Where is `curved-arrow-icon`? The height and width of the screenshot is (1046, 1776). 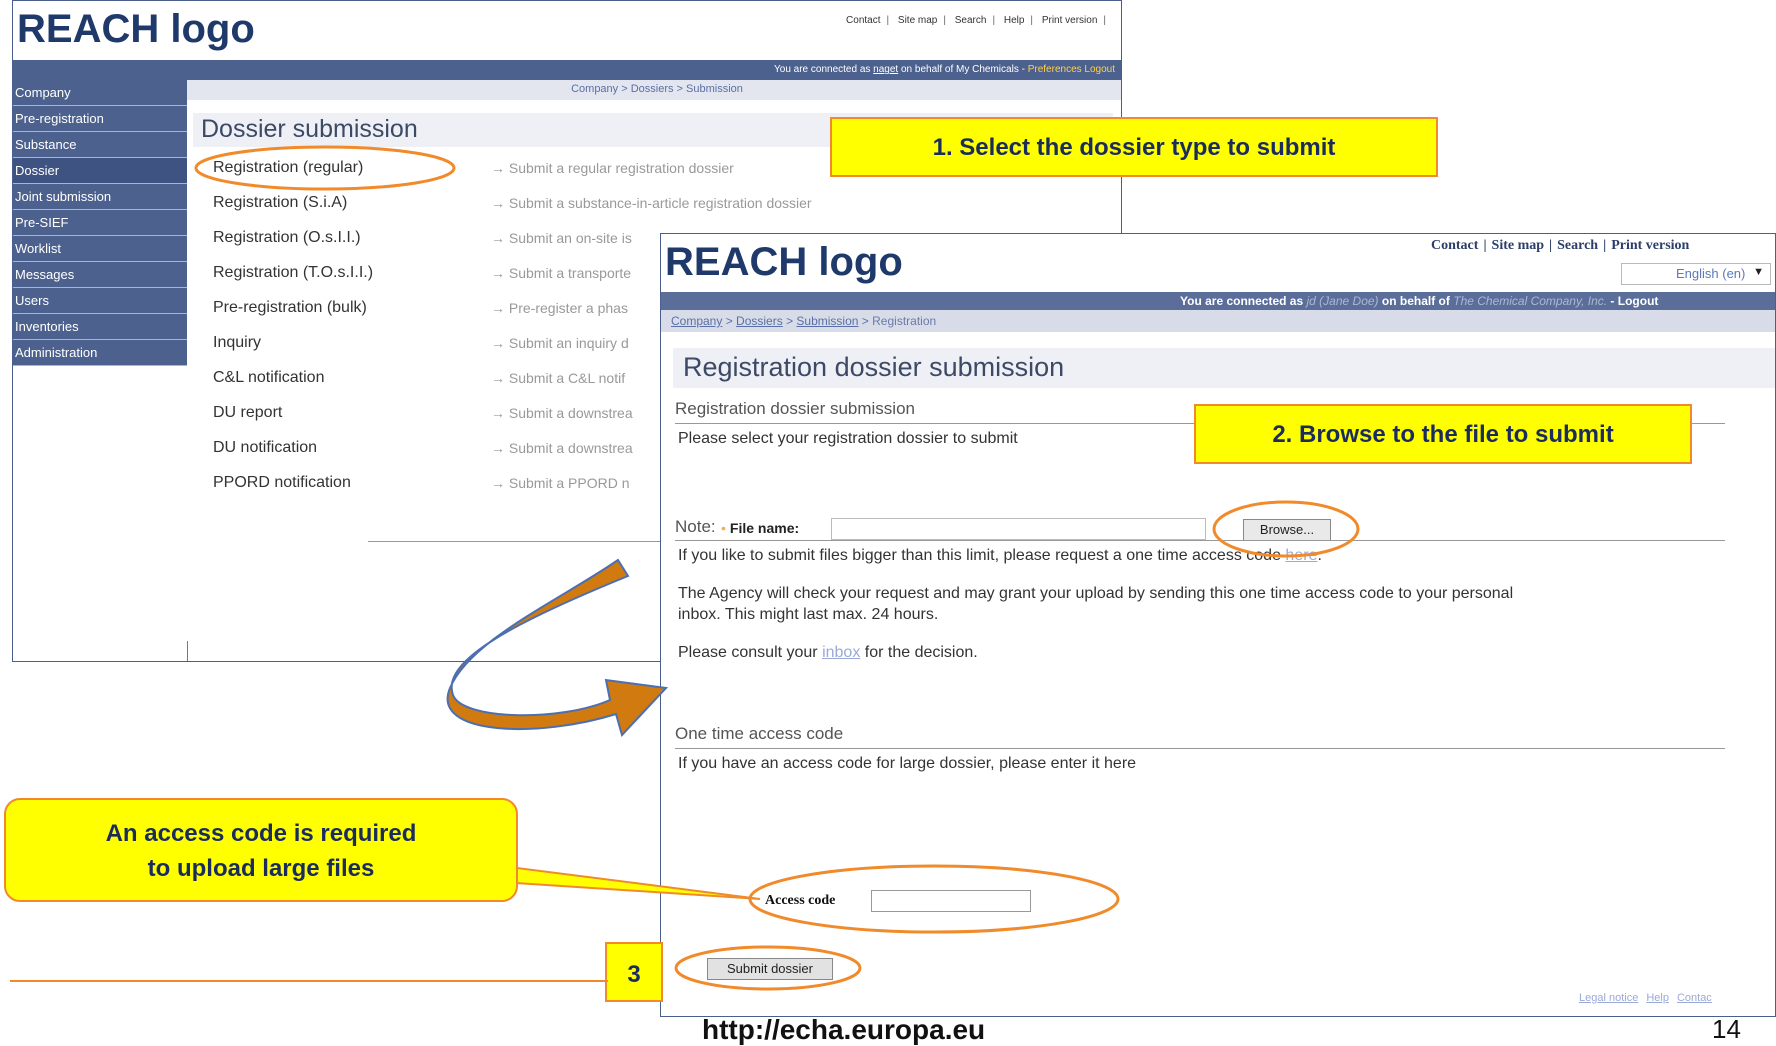
curved-arrow-icon is located at coordinates (557, 647).